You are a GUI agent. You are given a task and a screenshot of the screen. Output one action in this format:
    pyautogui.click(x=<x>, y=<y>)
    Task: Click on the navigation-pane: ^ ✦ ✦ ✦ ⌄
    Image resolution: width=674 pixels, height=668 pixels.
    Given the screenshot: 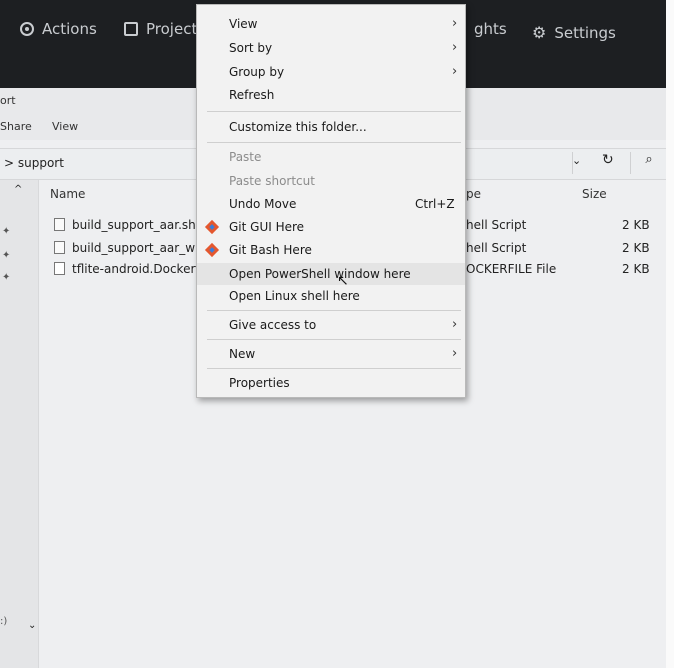 What is the action you would take?
    pyautogui.click(x=19, y=424)
    